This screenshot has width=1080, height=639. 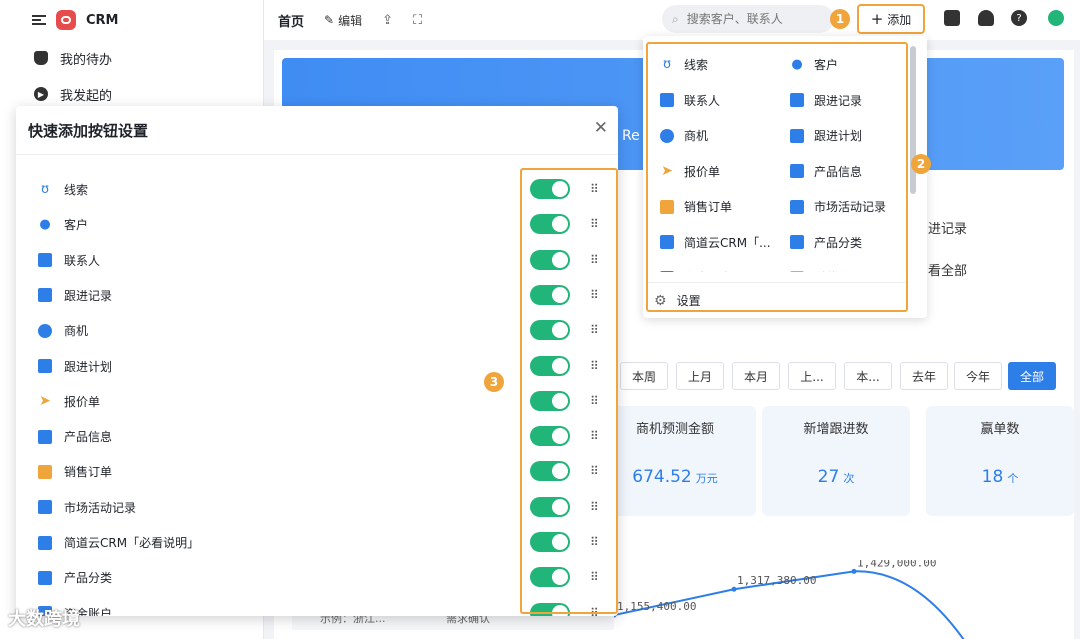 What do you see at coordinates (1000, 461) in the screenshot?
I see `stat-card: 赢单数 18 个` at bounding box center [1000, 461].